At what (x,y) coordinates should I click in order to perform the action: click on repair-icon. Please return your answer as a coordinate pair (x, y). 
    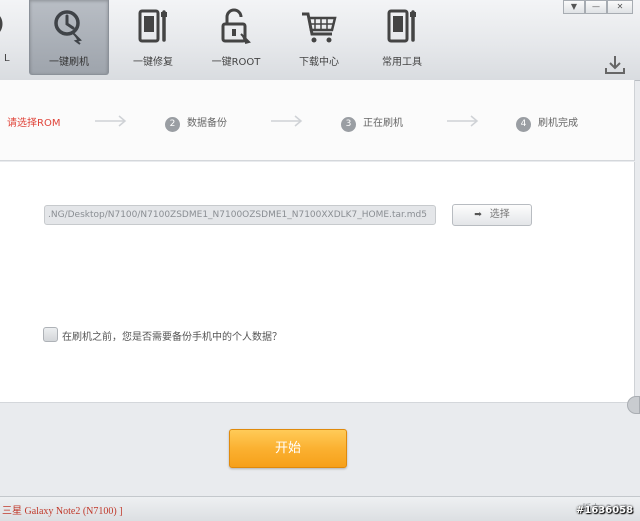
    Looking at the image, I should click on (152, 26).